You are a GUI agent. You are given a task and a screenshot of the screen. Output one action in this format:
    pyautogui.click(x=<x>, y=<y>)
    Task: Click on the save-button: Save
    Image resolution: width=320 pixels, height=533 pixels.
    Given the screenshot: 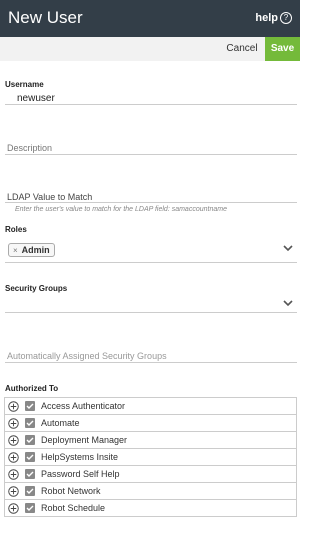 What is the action you would take?
    pyautogui.click(x=282, y=49)
    